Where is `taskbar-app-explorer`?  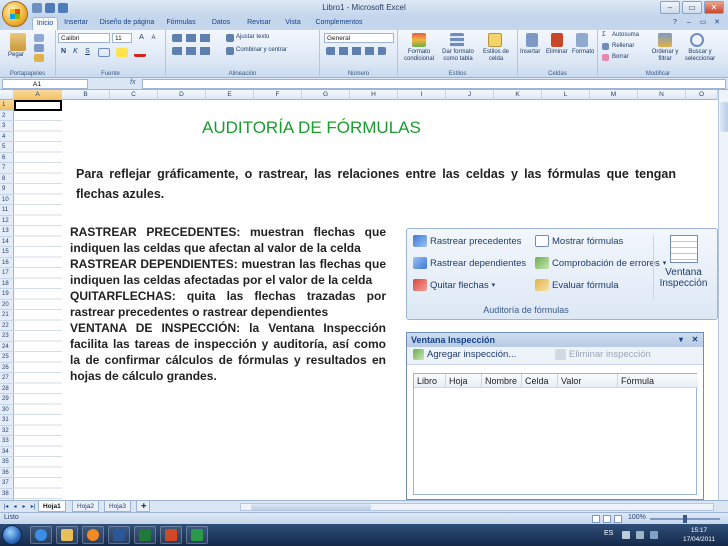 taskbar-app-explorer is located at coordinates (67, 535).